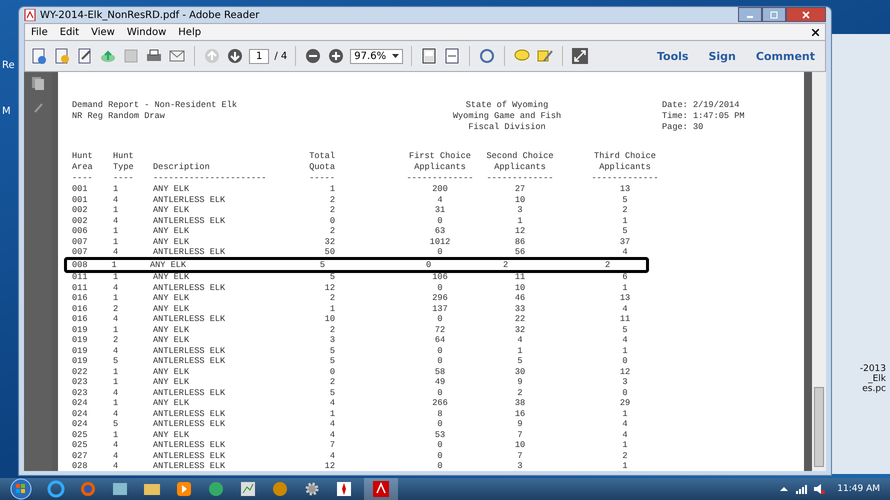 Image resolution: width=890 pixels, height=500 pixels. Describe the element at coordinates (672, 56) in the screenshot. I see `toolbar-link: Tools` at that location.